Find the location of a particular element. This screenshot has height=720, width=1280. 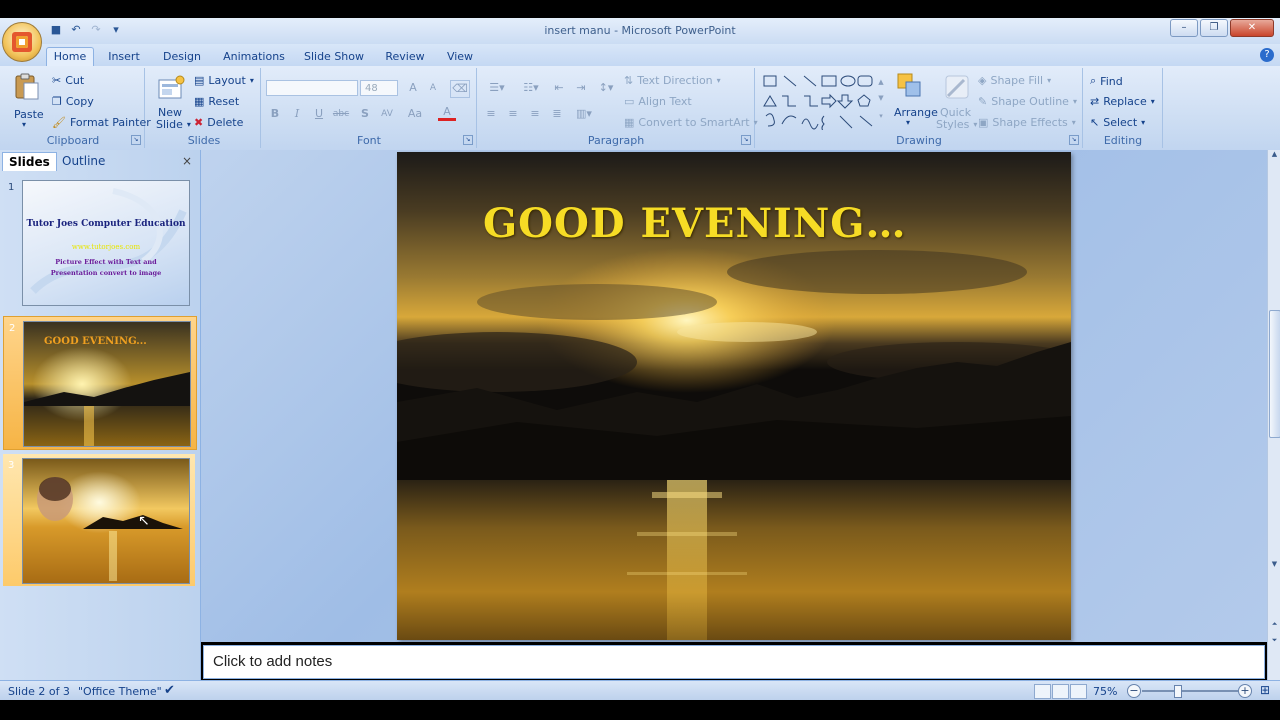

zoom-in-button: + is located at coordinates (1245, 691).